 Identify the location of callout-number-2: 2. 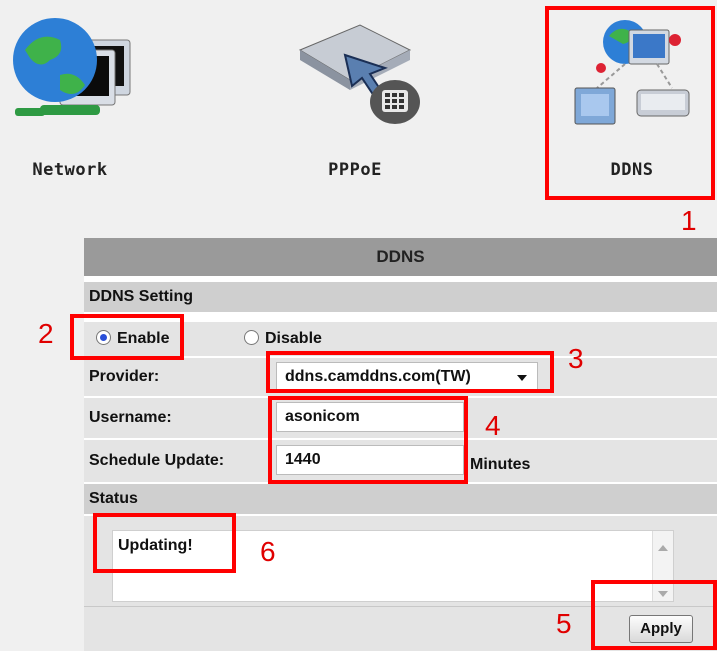
(46, 333).